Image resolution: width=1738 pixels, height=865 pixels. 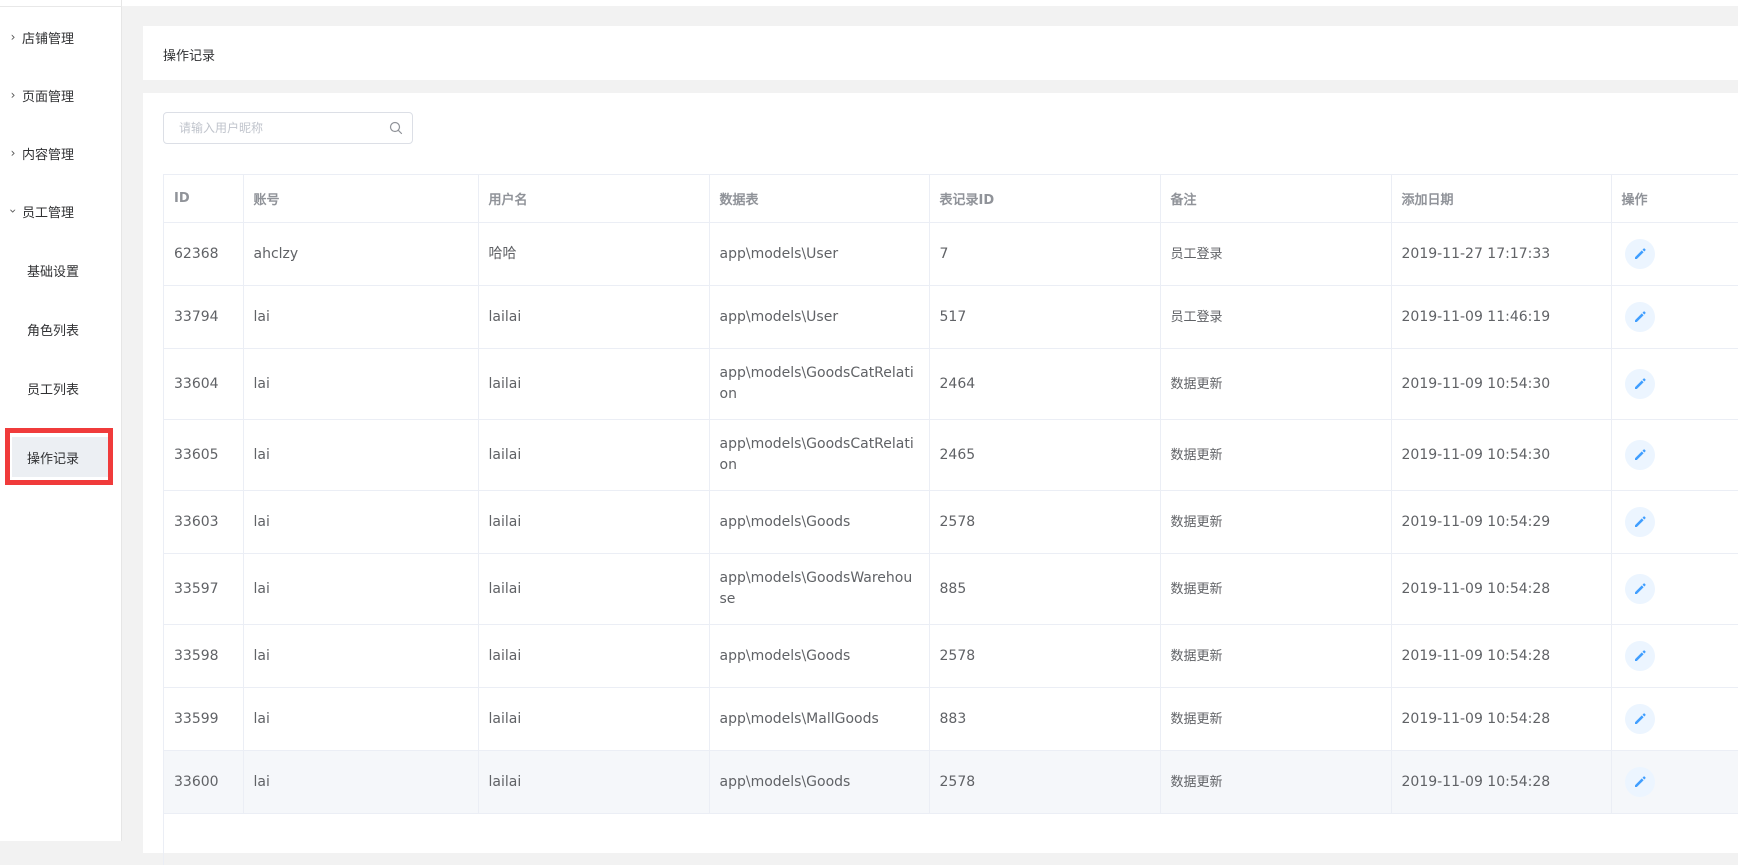 I want to click on cell-id: 62368, so click(x=204, y=254).